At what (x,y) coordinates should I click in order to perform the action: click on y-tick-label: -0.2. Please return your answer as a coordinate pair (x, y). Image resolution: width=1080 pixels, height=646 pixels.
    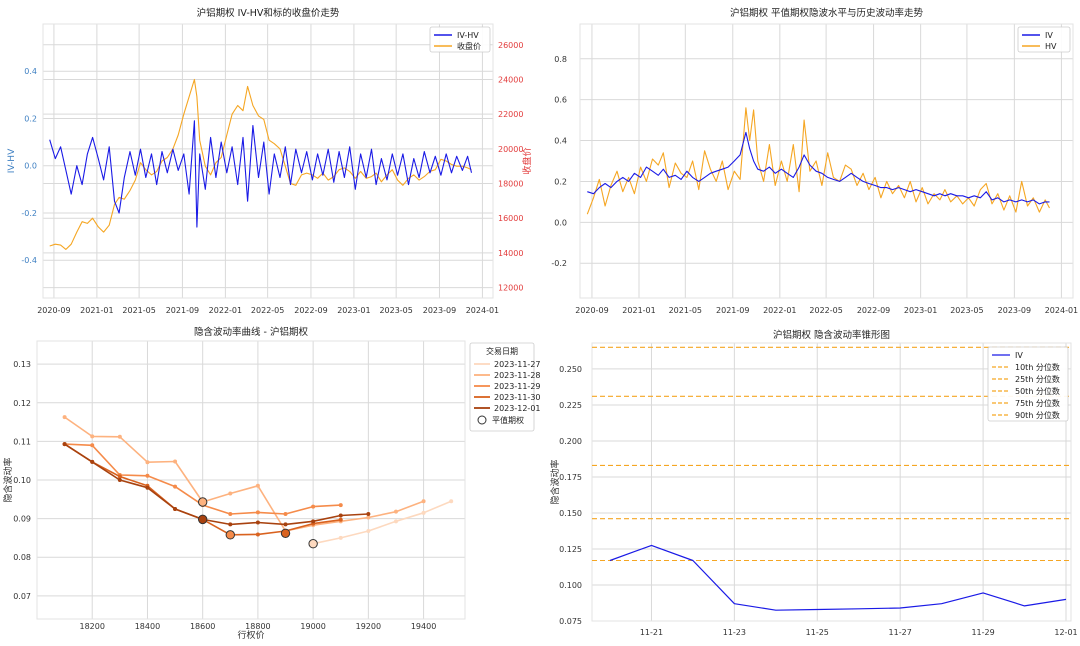
    Looking at the image, I should click on (29, 213).